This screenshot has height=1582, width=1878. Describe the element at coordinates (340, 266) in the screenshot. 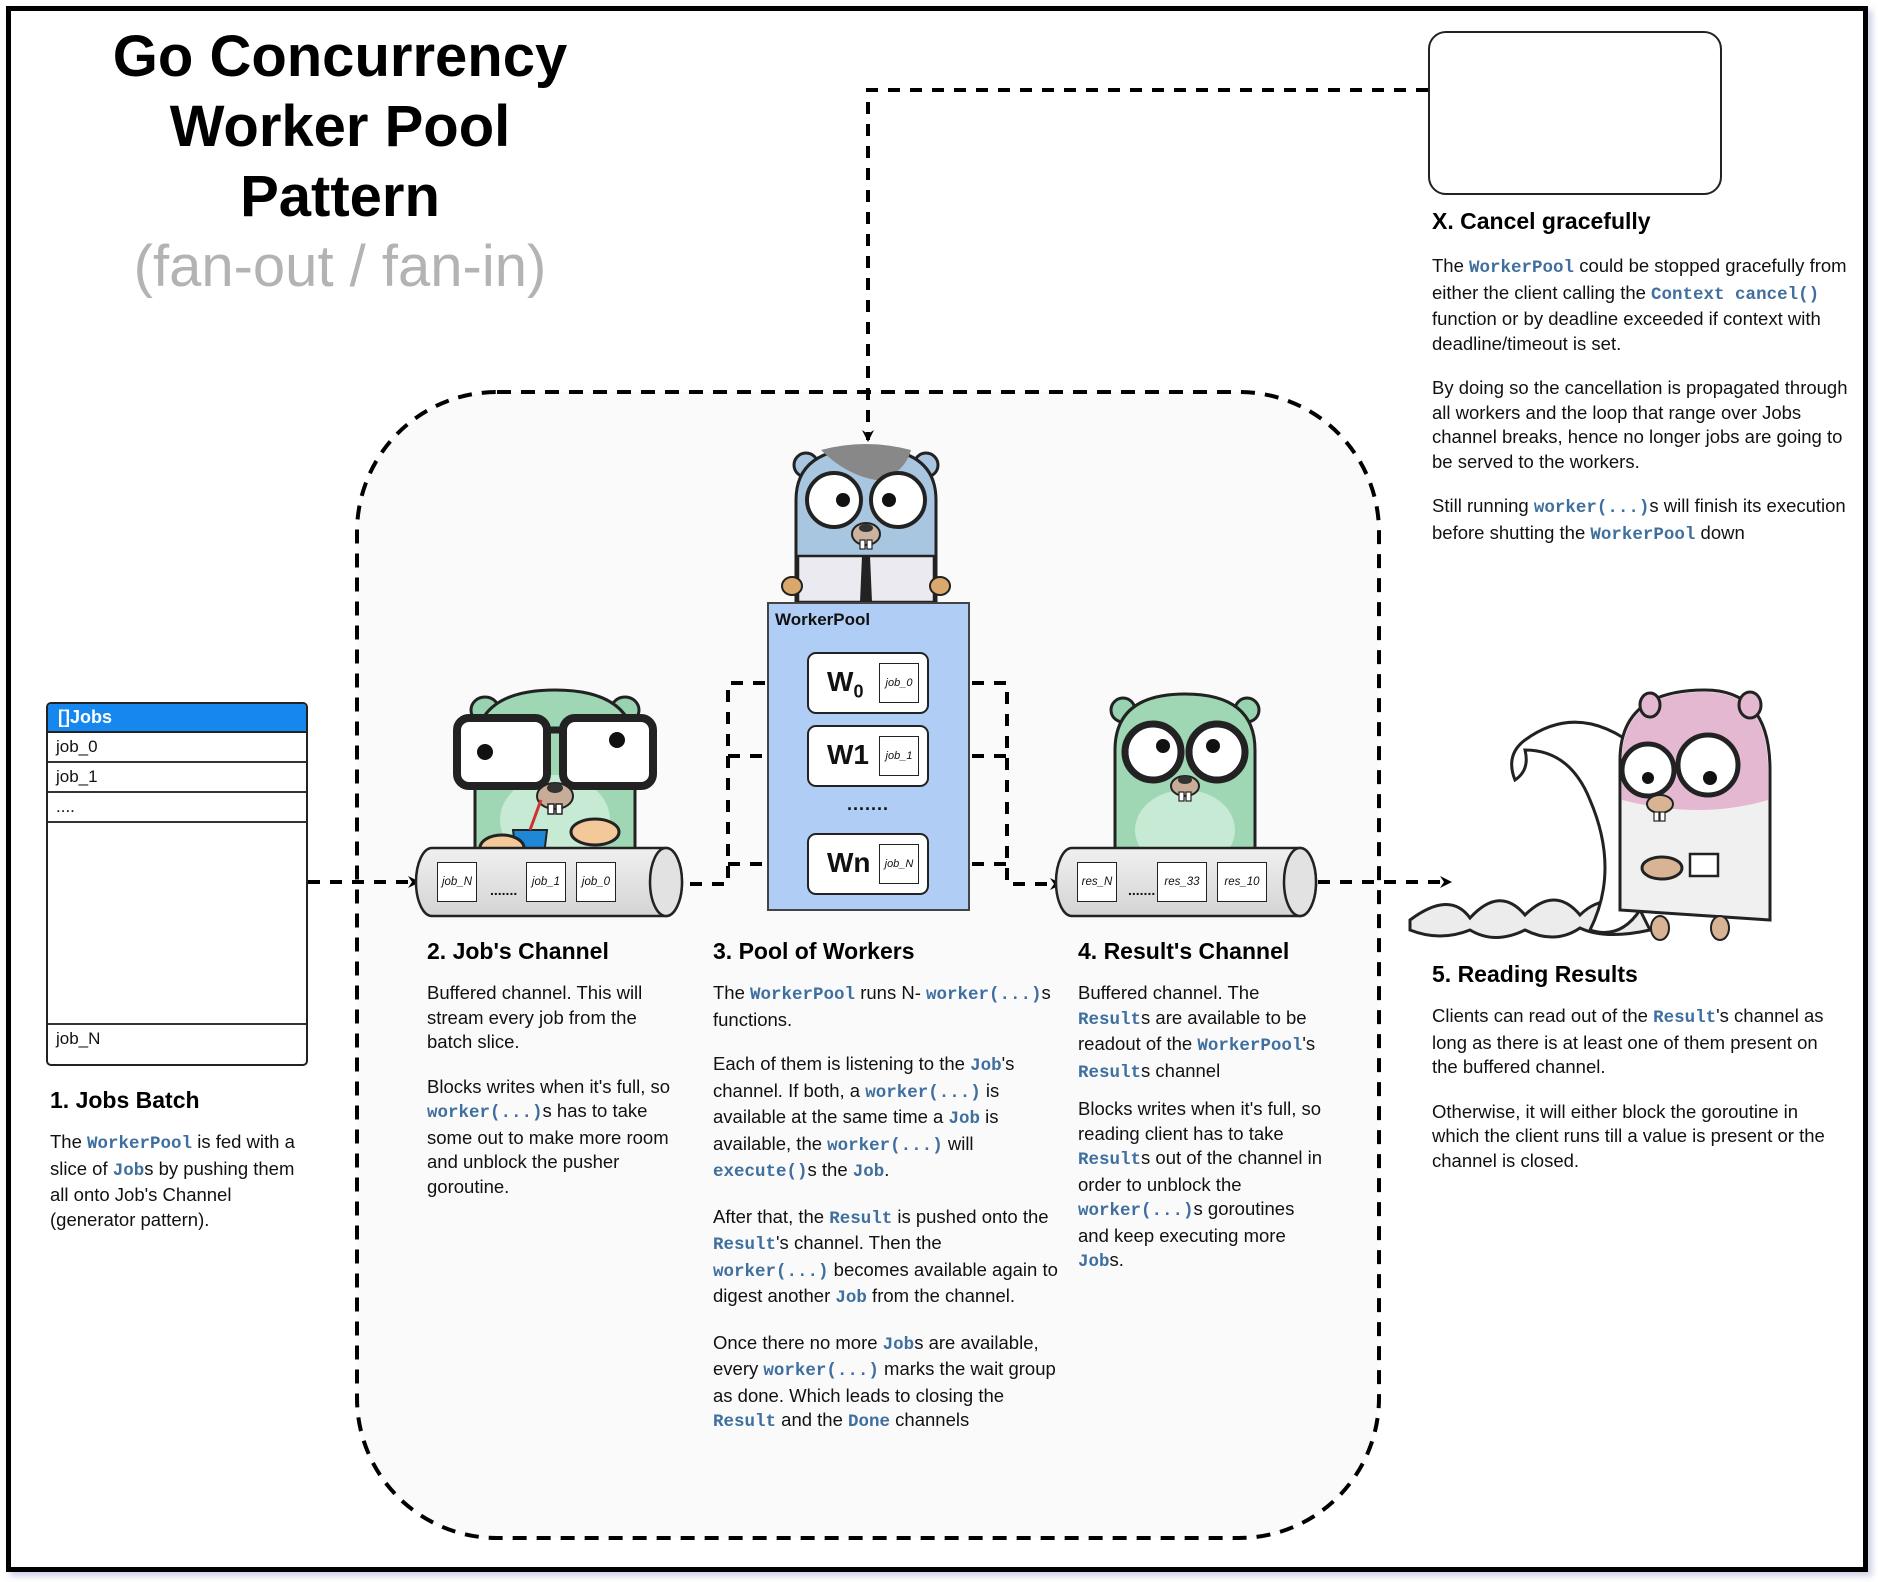

I see `page-subtitle: (fan-out / fan-in)` at that location.